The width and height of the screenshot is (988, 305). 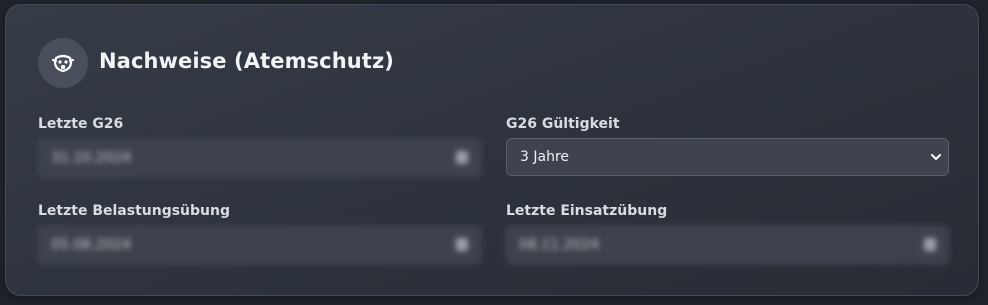 What do you see at coordinates (81, 124) in the screenshot?
I see `letzte-g26-label: Letzte G26` at bounding box center [81, 124].